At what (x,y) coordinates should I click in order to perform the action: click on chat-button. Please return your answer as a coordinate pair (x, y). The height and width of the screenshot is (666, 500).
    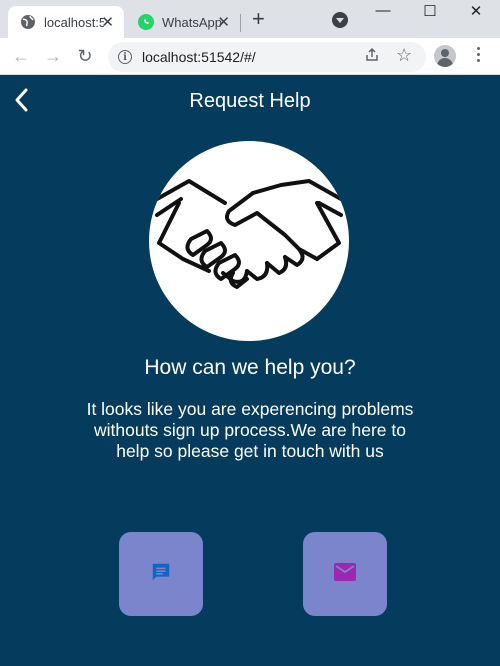
    Looking at the image, I should click on (161, 574).